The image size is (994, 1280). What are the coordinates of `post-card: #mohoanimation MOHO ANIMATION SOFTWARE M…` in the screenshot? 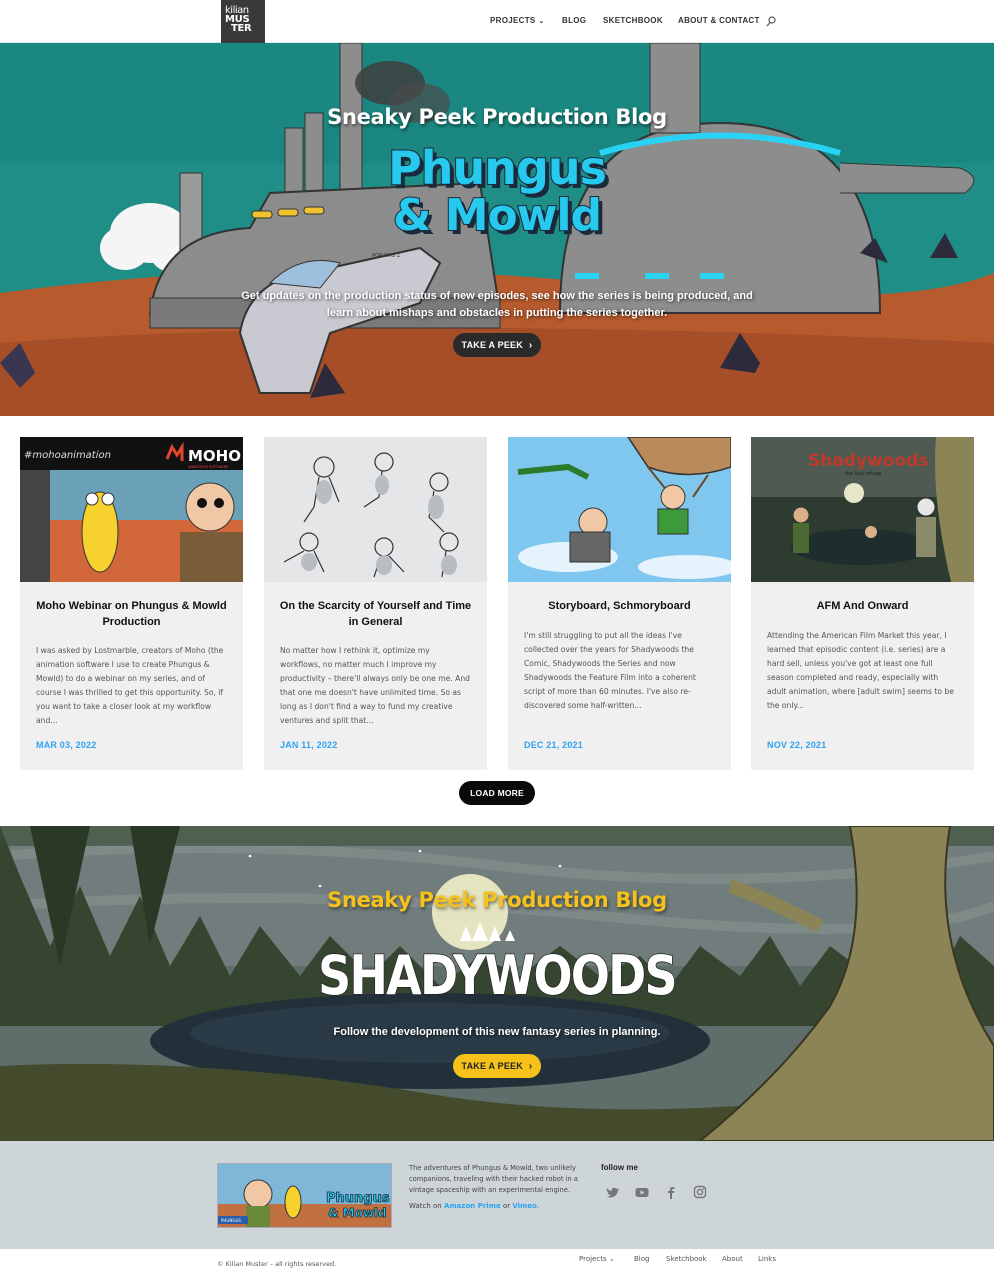 It's located at (131, 603).